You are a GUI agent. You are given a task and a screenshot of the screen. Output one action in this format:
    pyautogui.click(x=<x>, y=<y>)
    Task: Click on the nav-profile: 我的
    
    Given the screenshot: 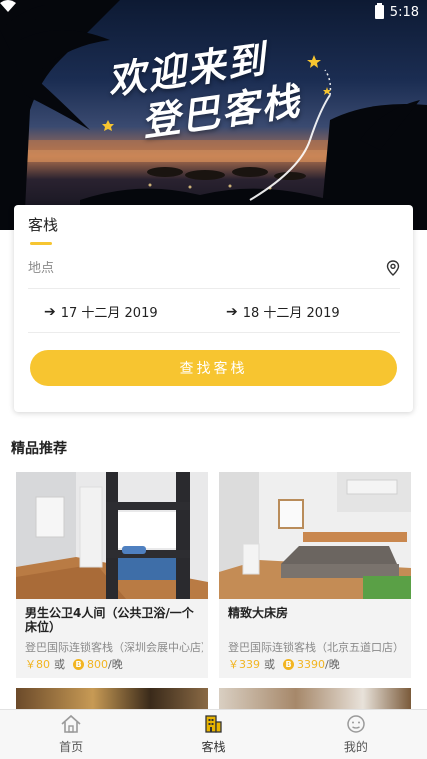 What is the action you would take?
    pyautogui.click(x=356, y=734)
    